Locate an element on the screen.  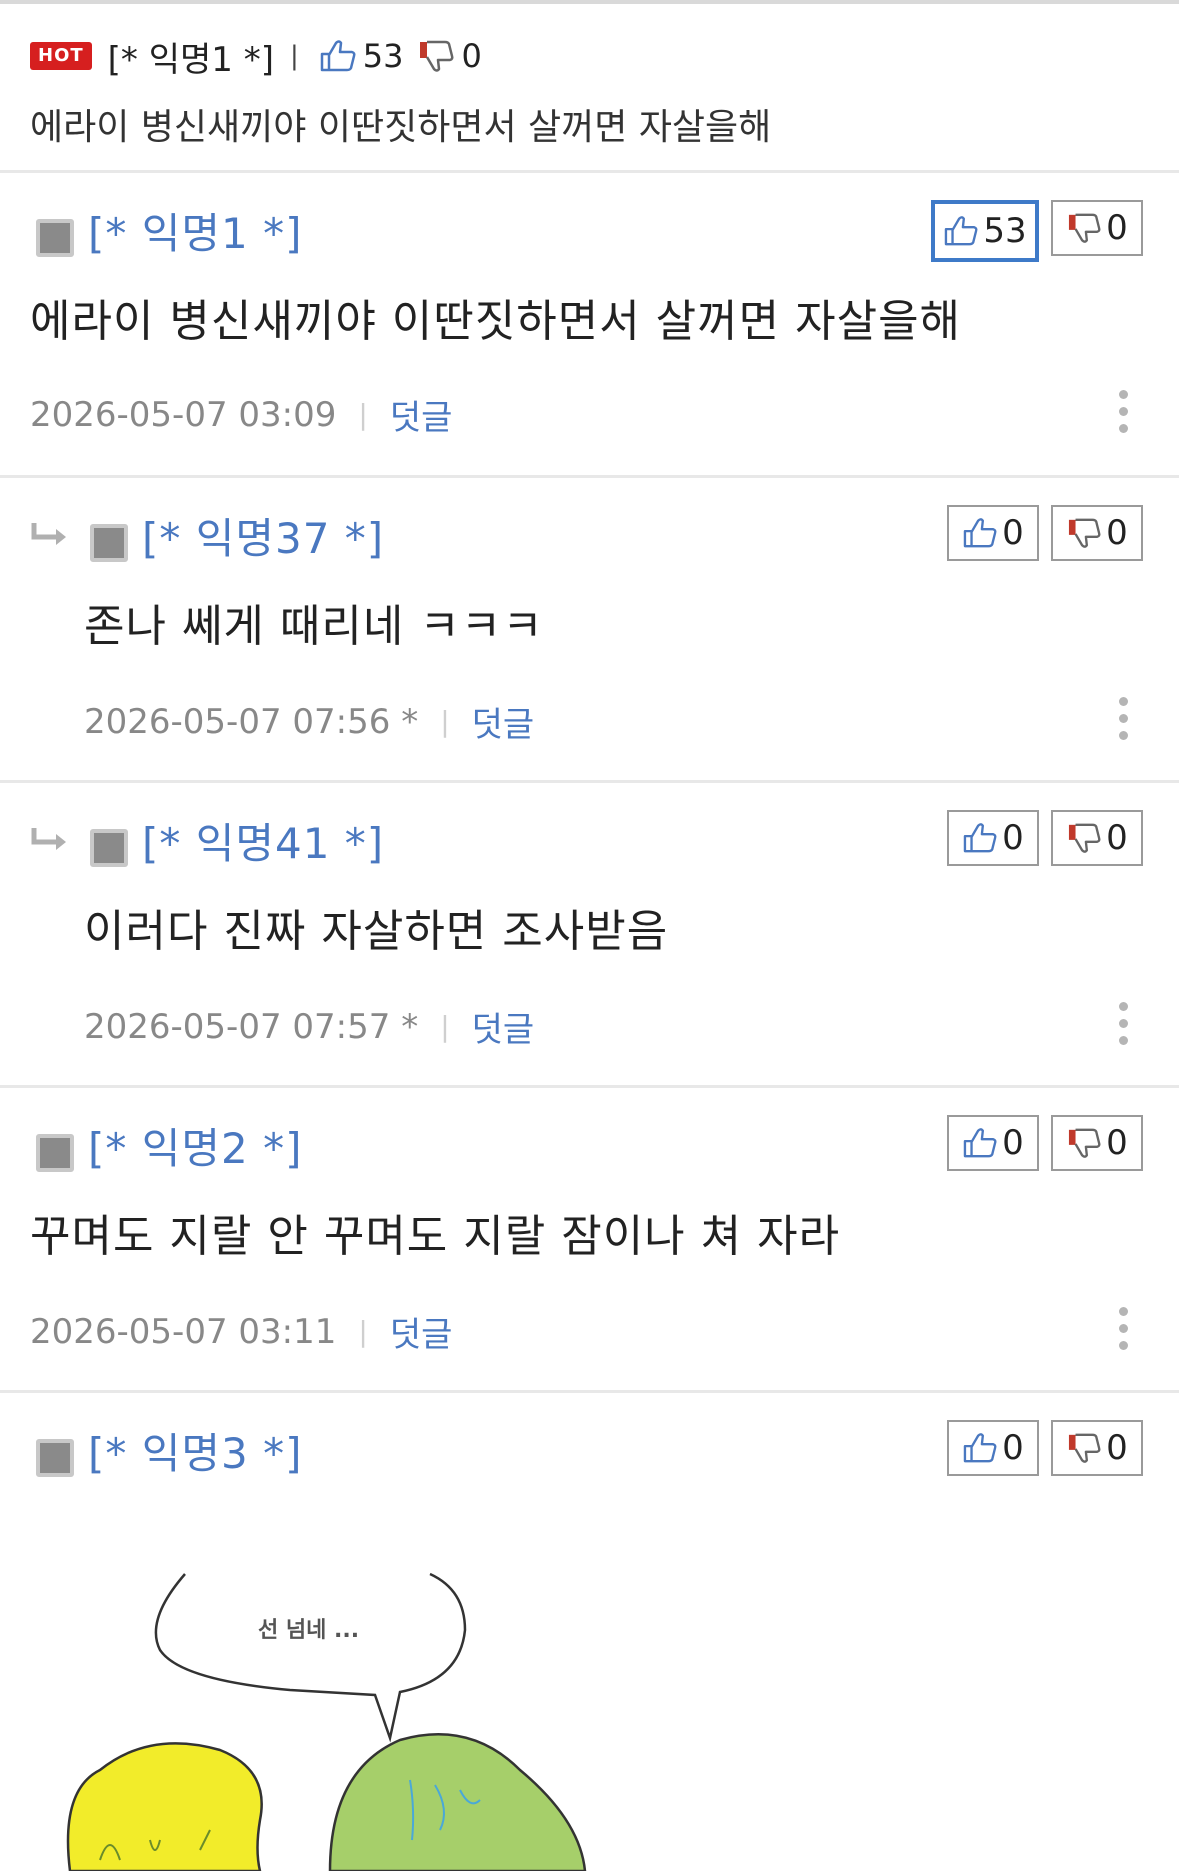
comment-header: [* 익명2 *] is located at coordinates (169, 1145).